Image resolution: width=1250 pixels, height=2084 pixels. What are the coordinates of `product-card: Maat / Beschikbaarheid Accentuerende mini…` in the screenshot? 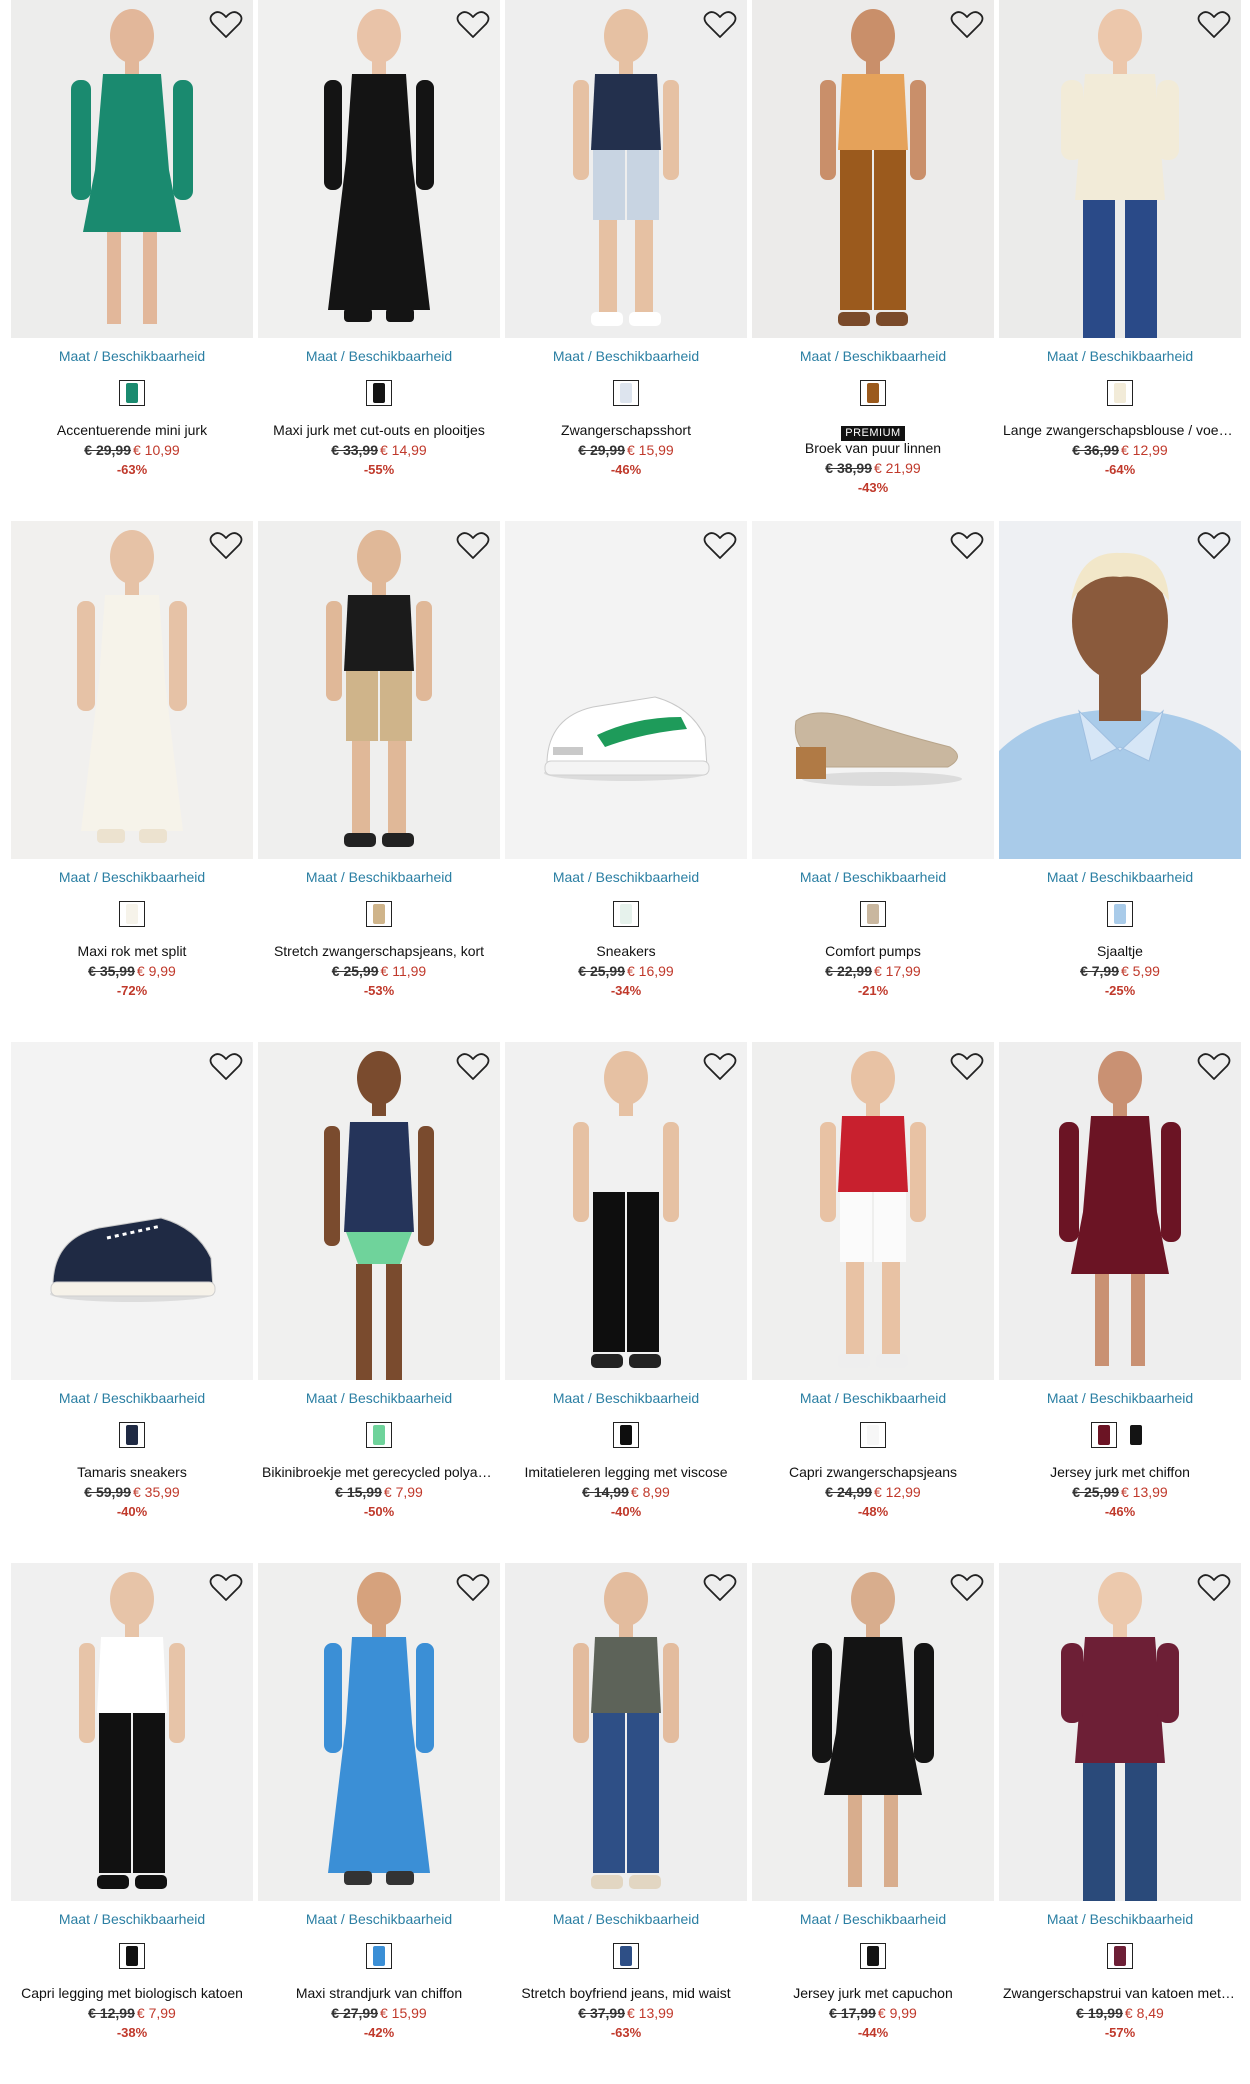 It's located at (132, 260).